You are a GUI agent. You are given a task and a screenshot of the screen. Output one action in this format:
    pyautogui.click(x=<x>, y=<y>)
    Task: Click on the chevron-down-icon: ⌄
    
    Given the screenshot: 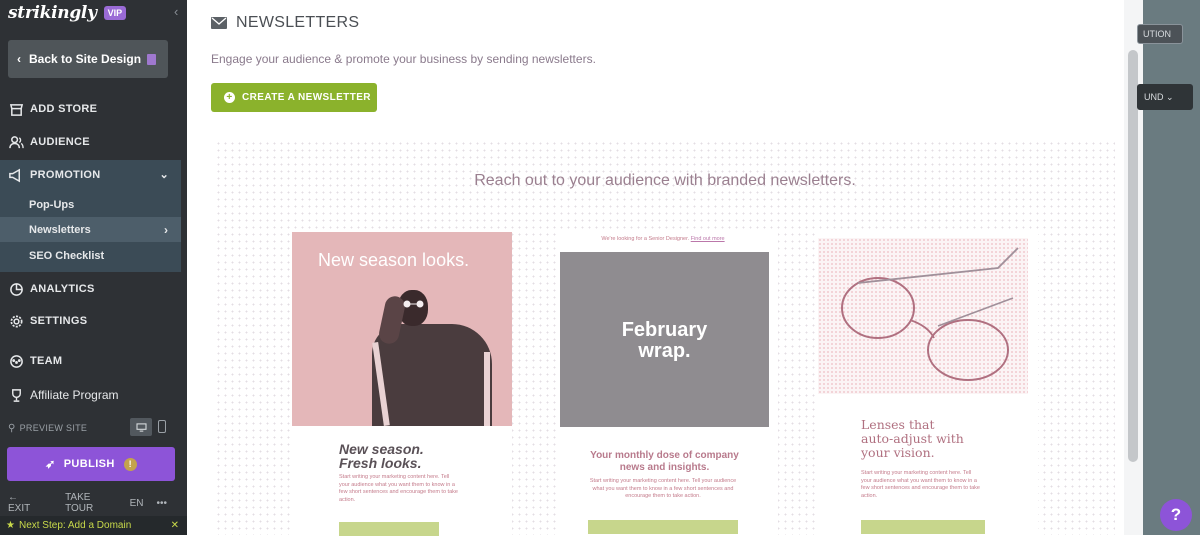 What is the action you would take?
    pyautogui.click(x=164, y=175)
    